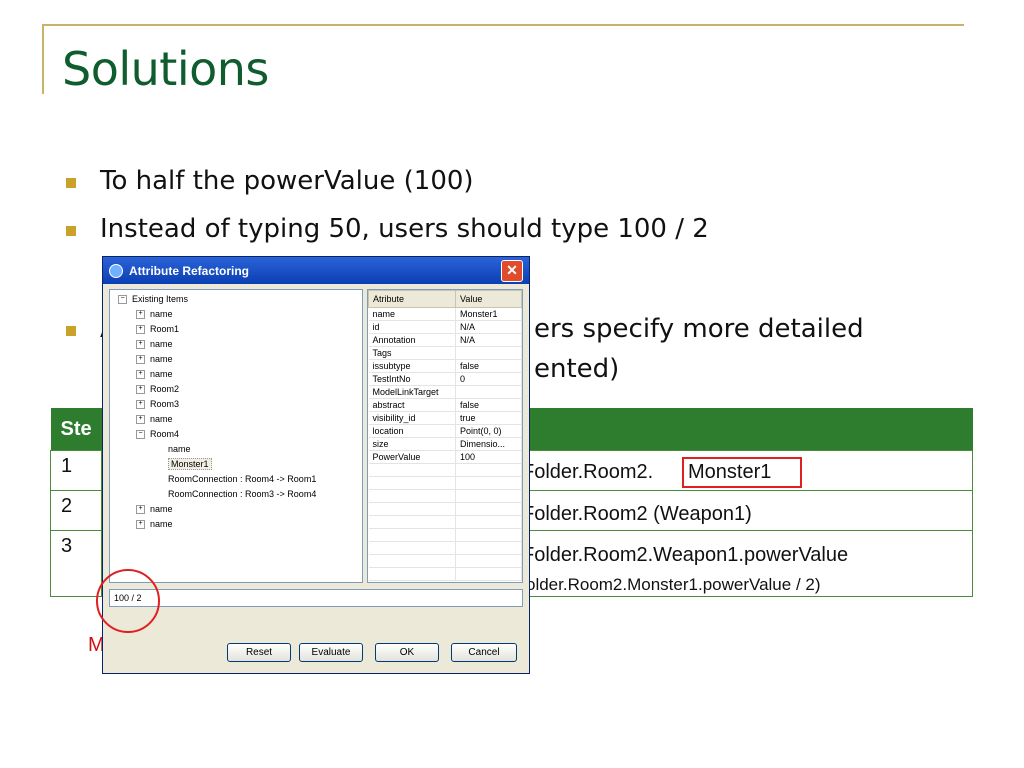  What do you see at coordinates (331, 652) in the screenshot?
I see `evaluate-button: Evaluate` at bounding box center [331, 652].